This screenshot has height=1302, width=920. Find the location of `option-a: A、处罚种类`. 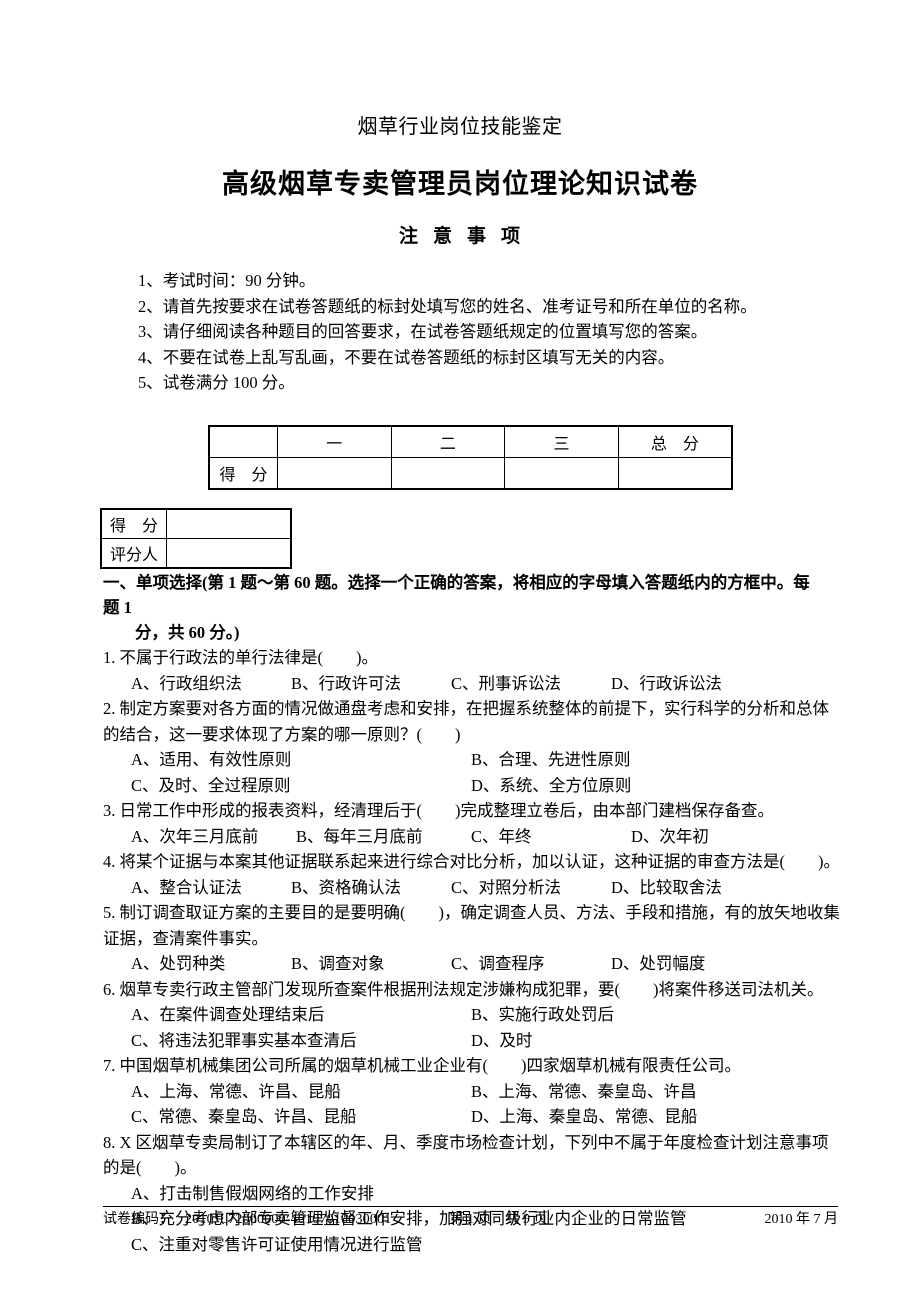

option-a: A、处罚种类 is located at coordinates (197, 964).